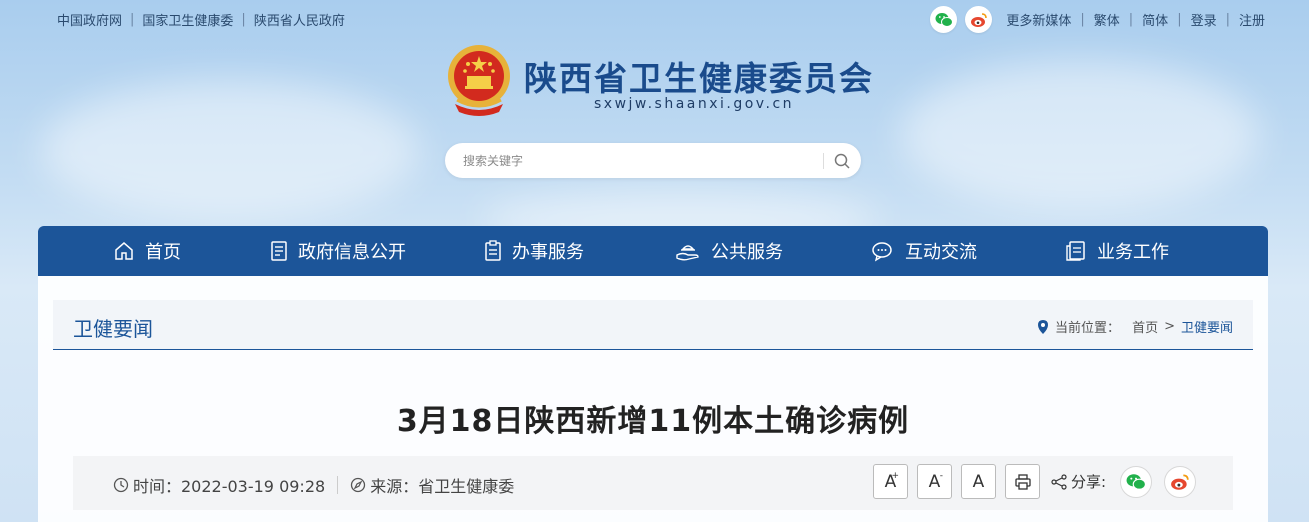 Image resolution: width=1309 pixels, height=522 pixels. What do you see at coordinates (747, 252) in the screenshot?
I see `nav-item-label: 公共服务` at bounding box center [747, 252].